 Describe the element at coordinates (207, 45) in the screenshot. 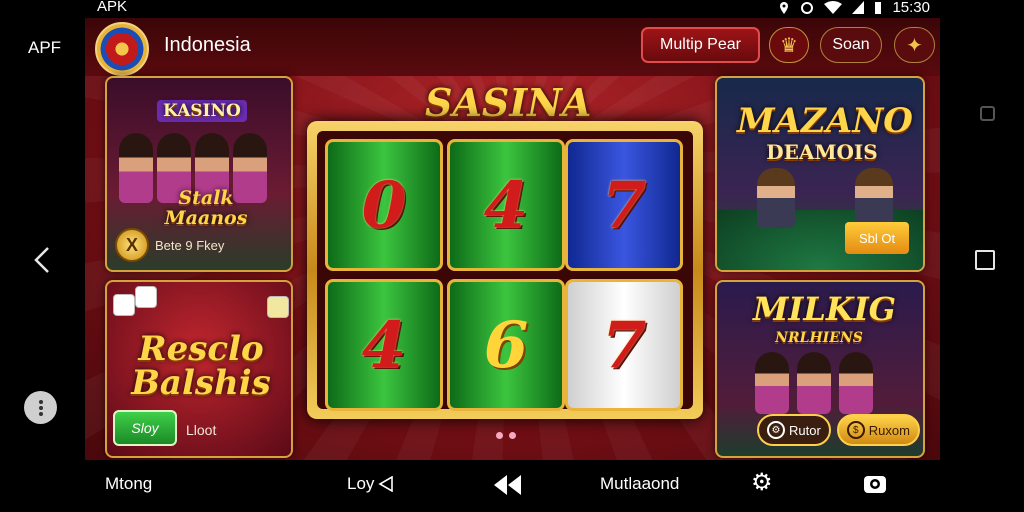

I see `region-label: Indonesia` at that location.